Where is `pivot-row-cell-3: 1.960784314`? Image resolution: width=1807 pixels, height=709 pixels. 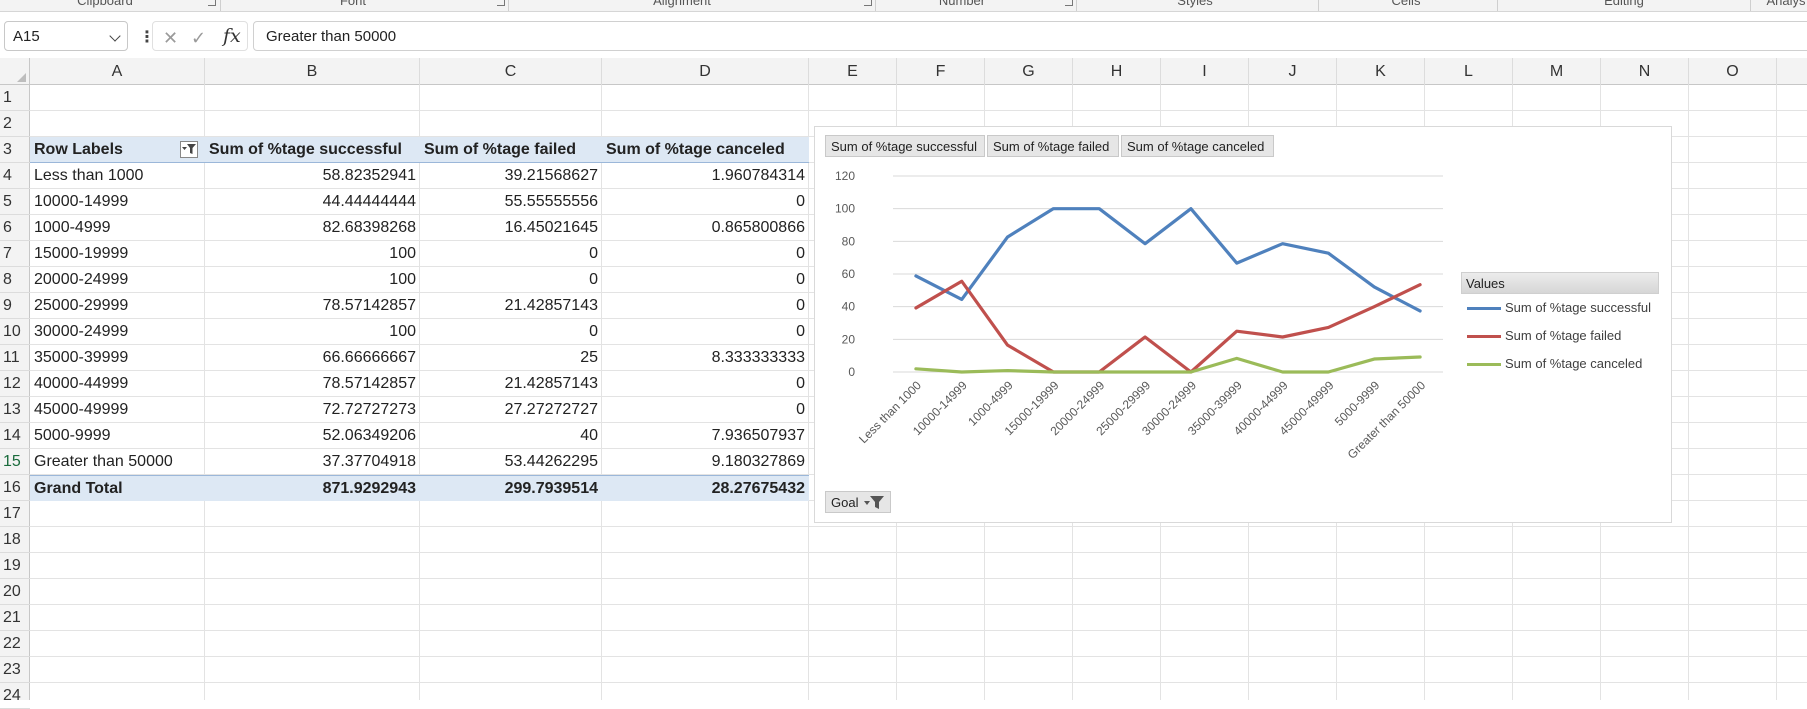
pivot-row-cell-3: 1.960784314 is located at coordinates (705, 176).